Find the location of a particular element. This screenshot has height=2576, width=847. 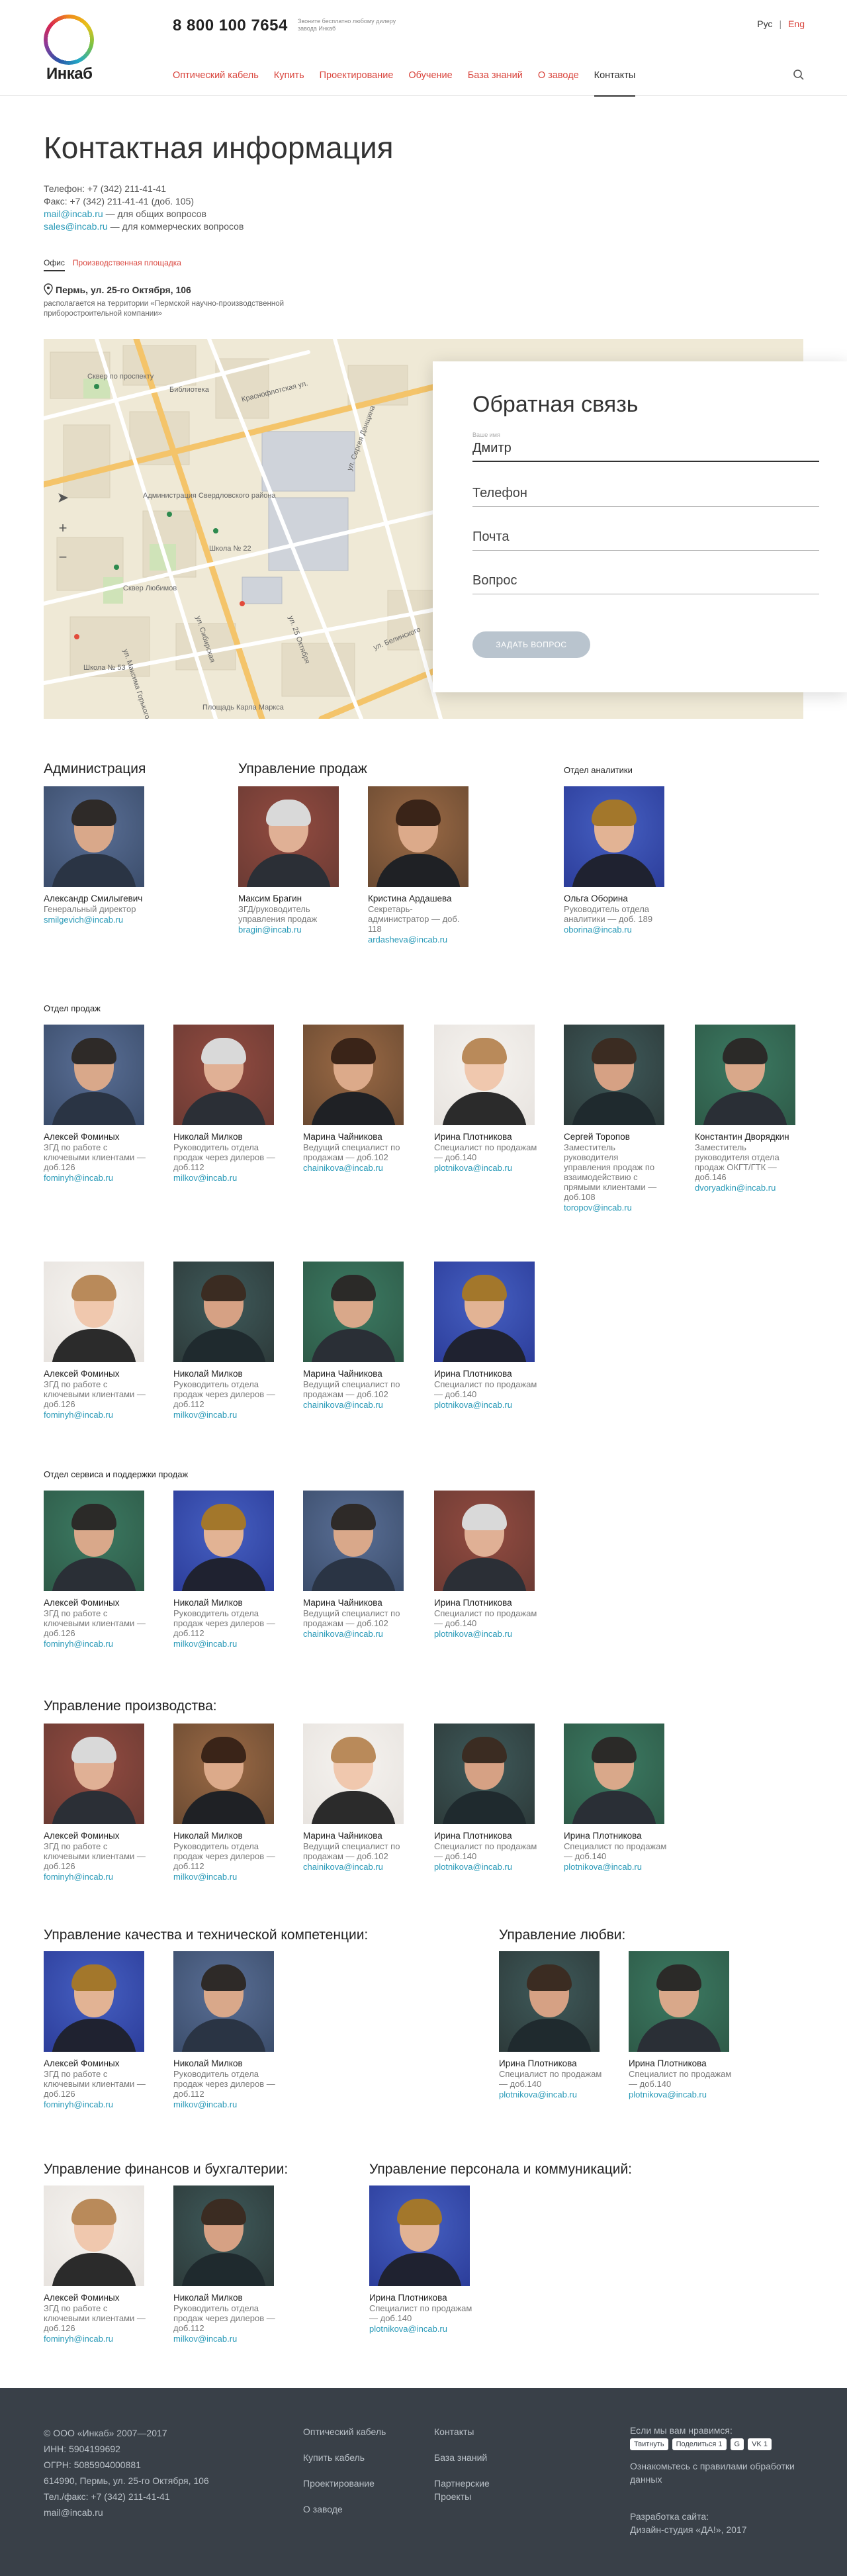

language-switcher: Рус | Eng is located at coordinates (781, 24).